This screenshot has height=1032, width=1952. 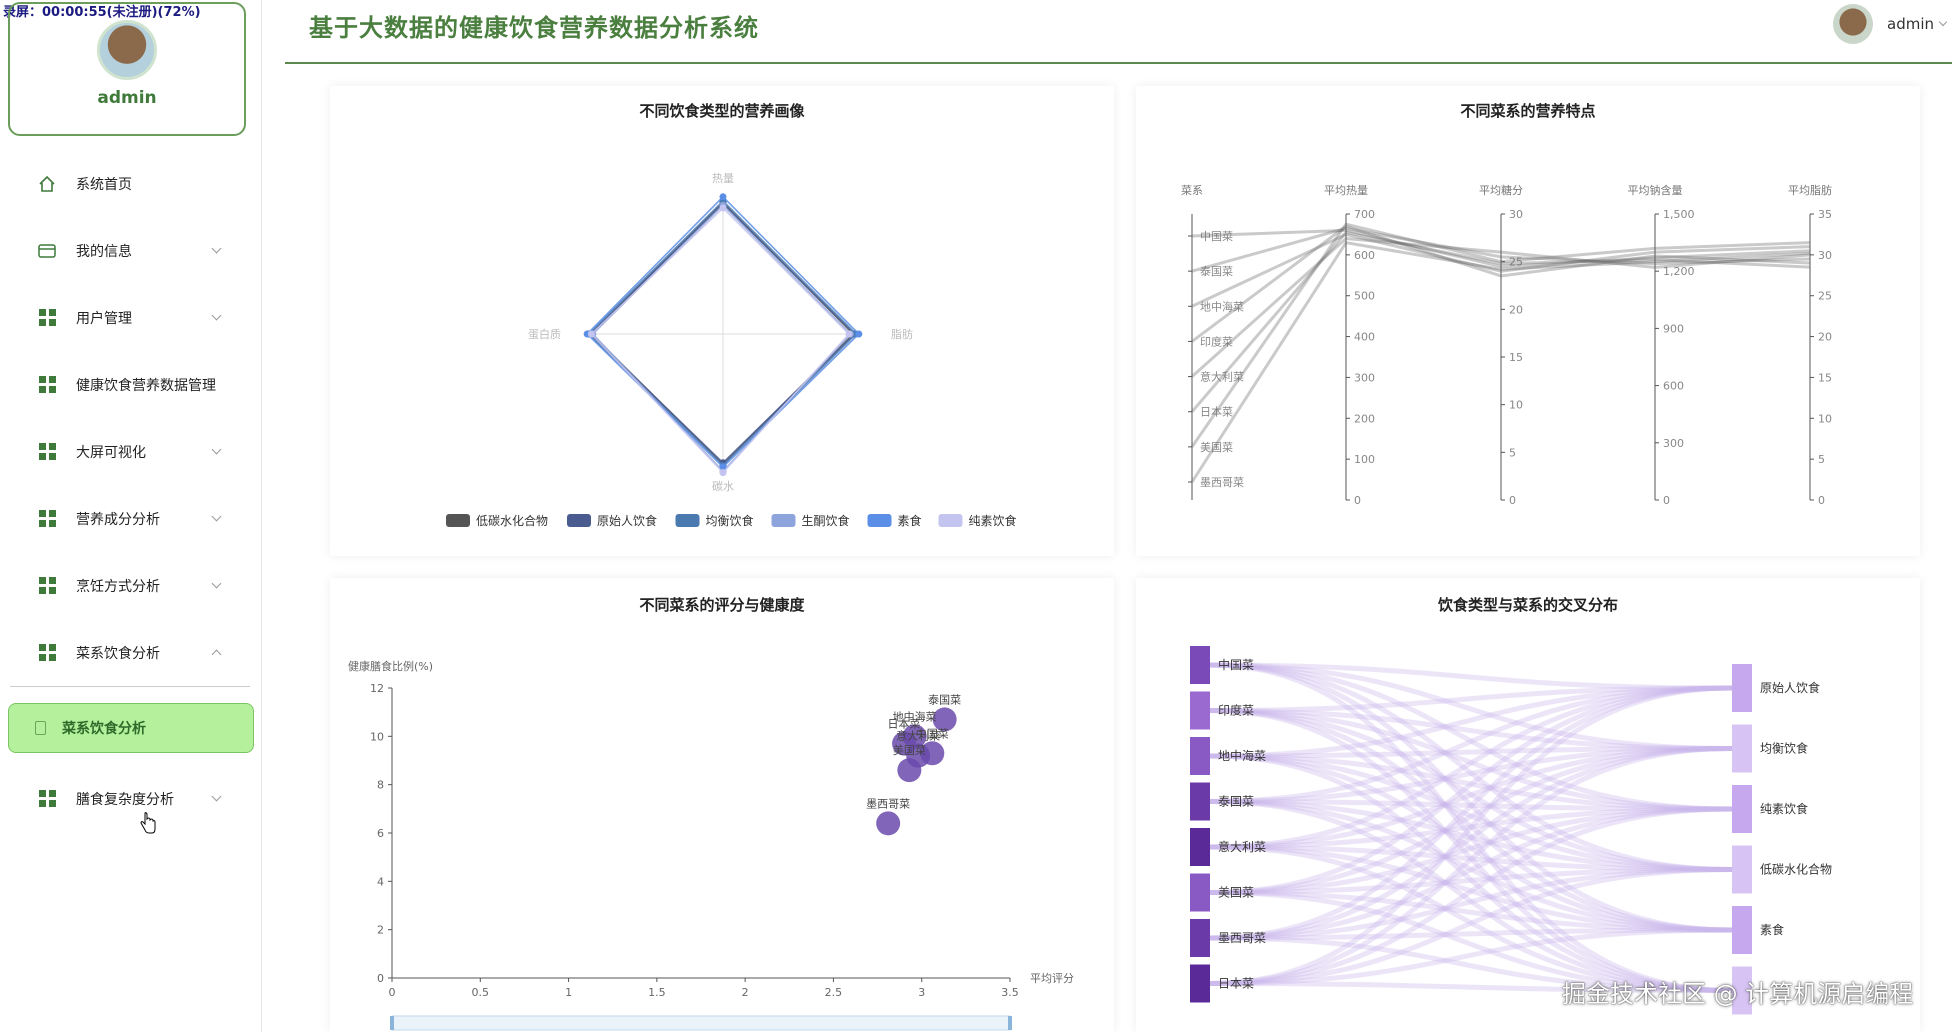 I want to click on axis-tick-label: 500, so click(x=1364, y=296).